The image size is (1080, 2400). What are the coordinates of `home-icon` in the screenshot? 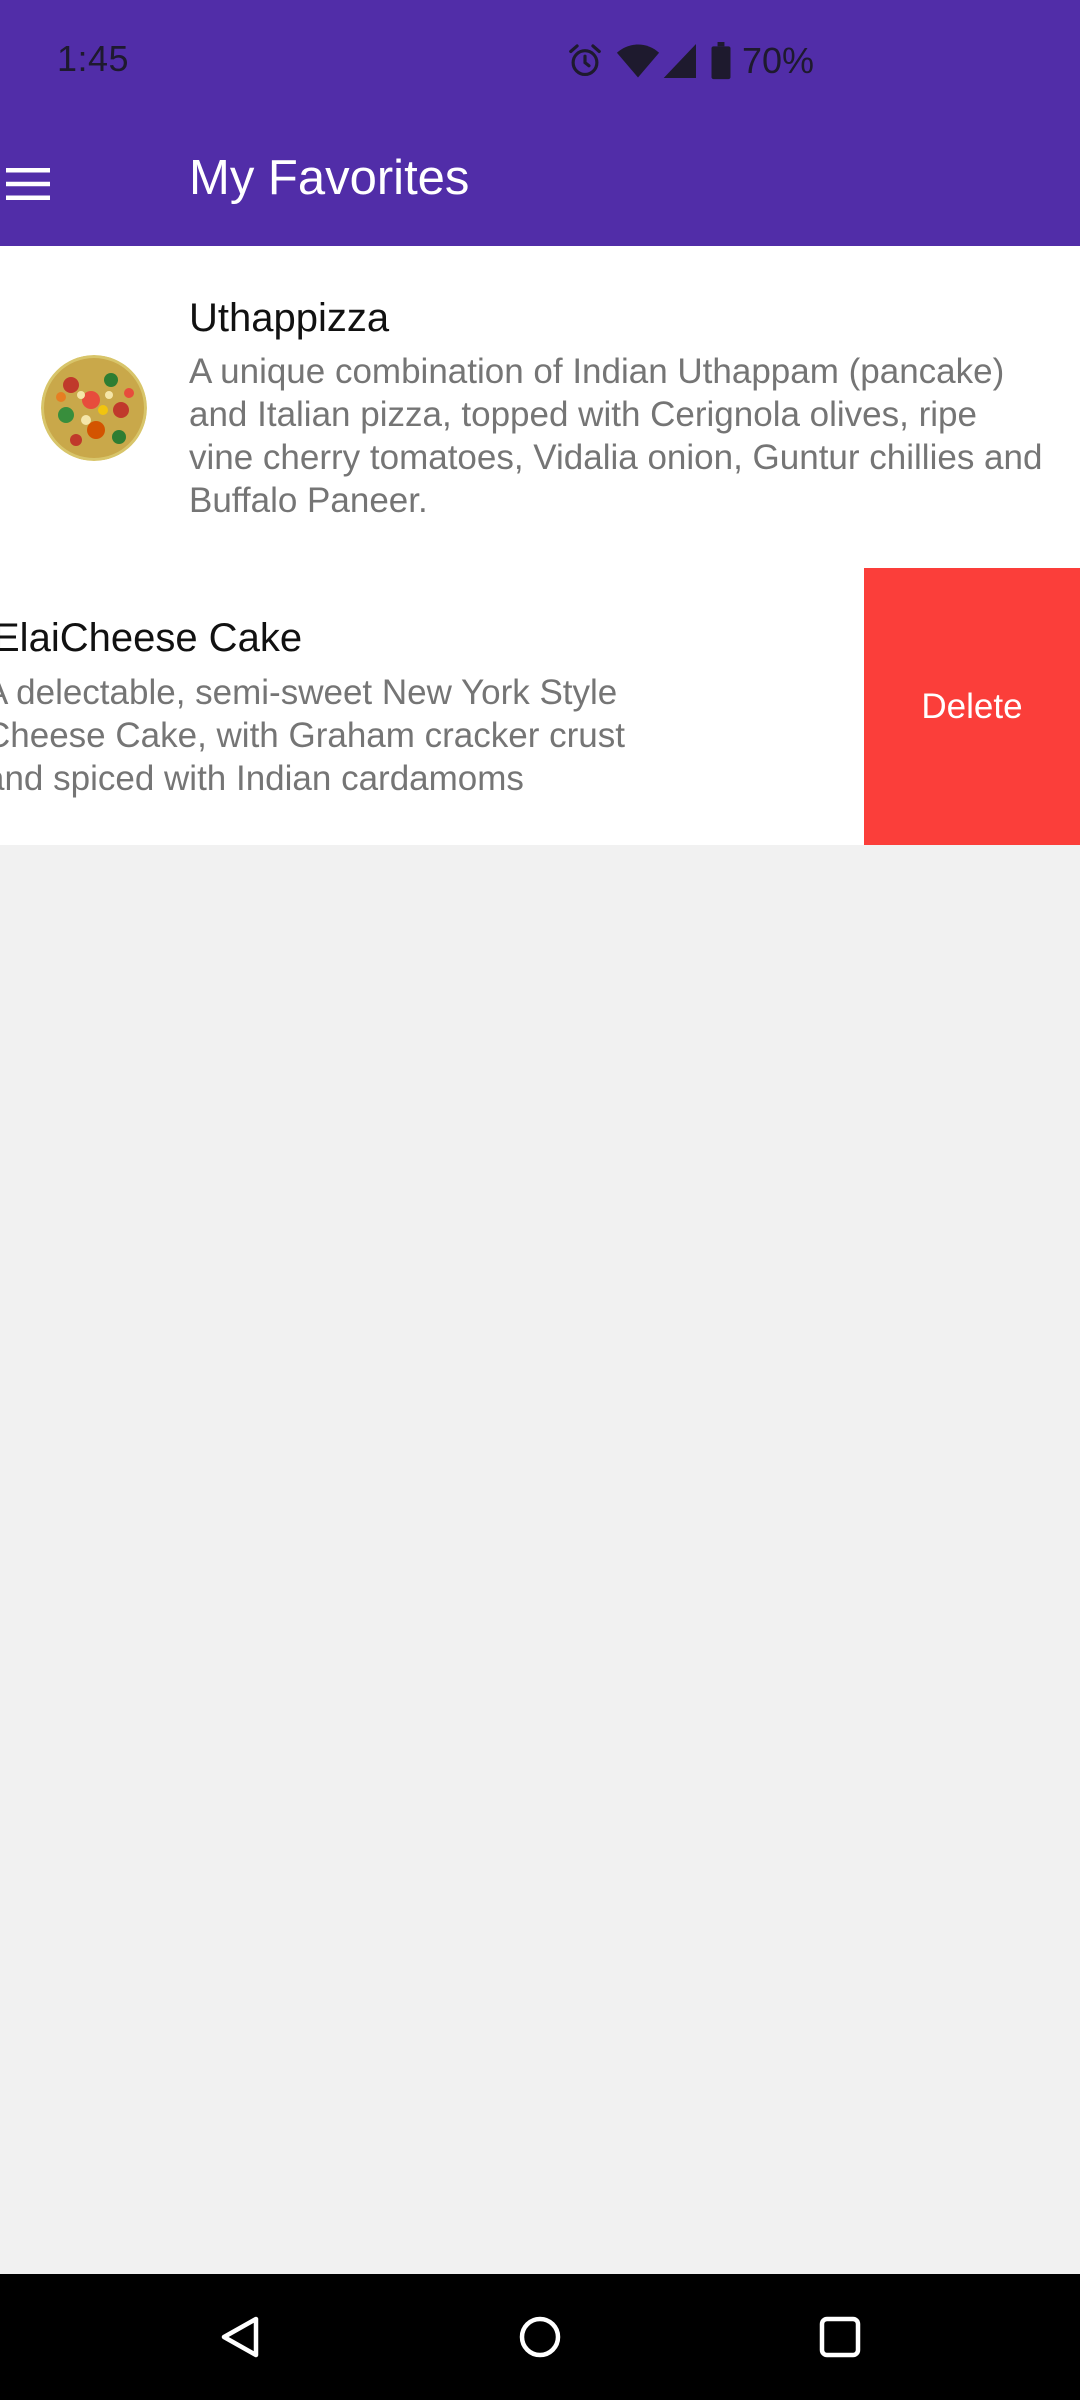 It's located at (540, 2337).